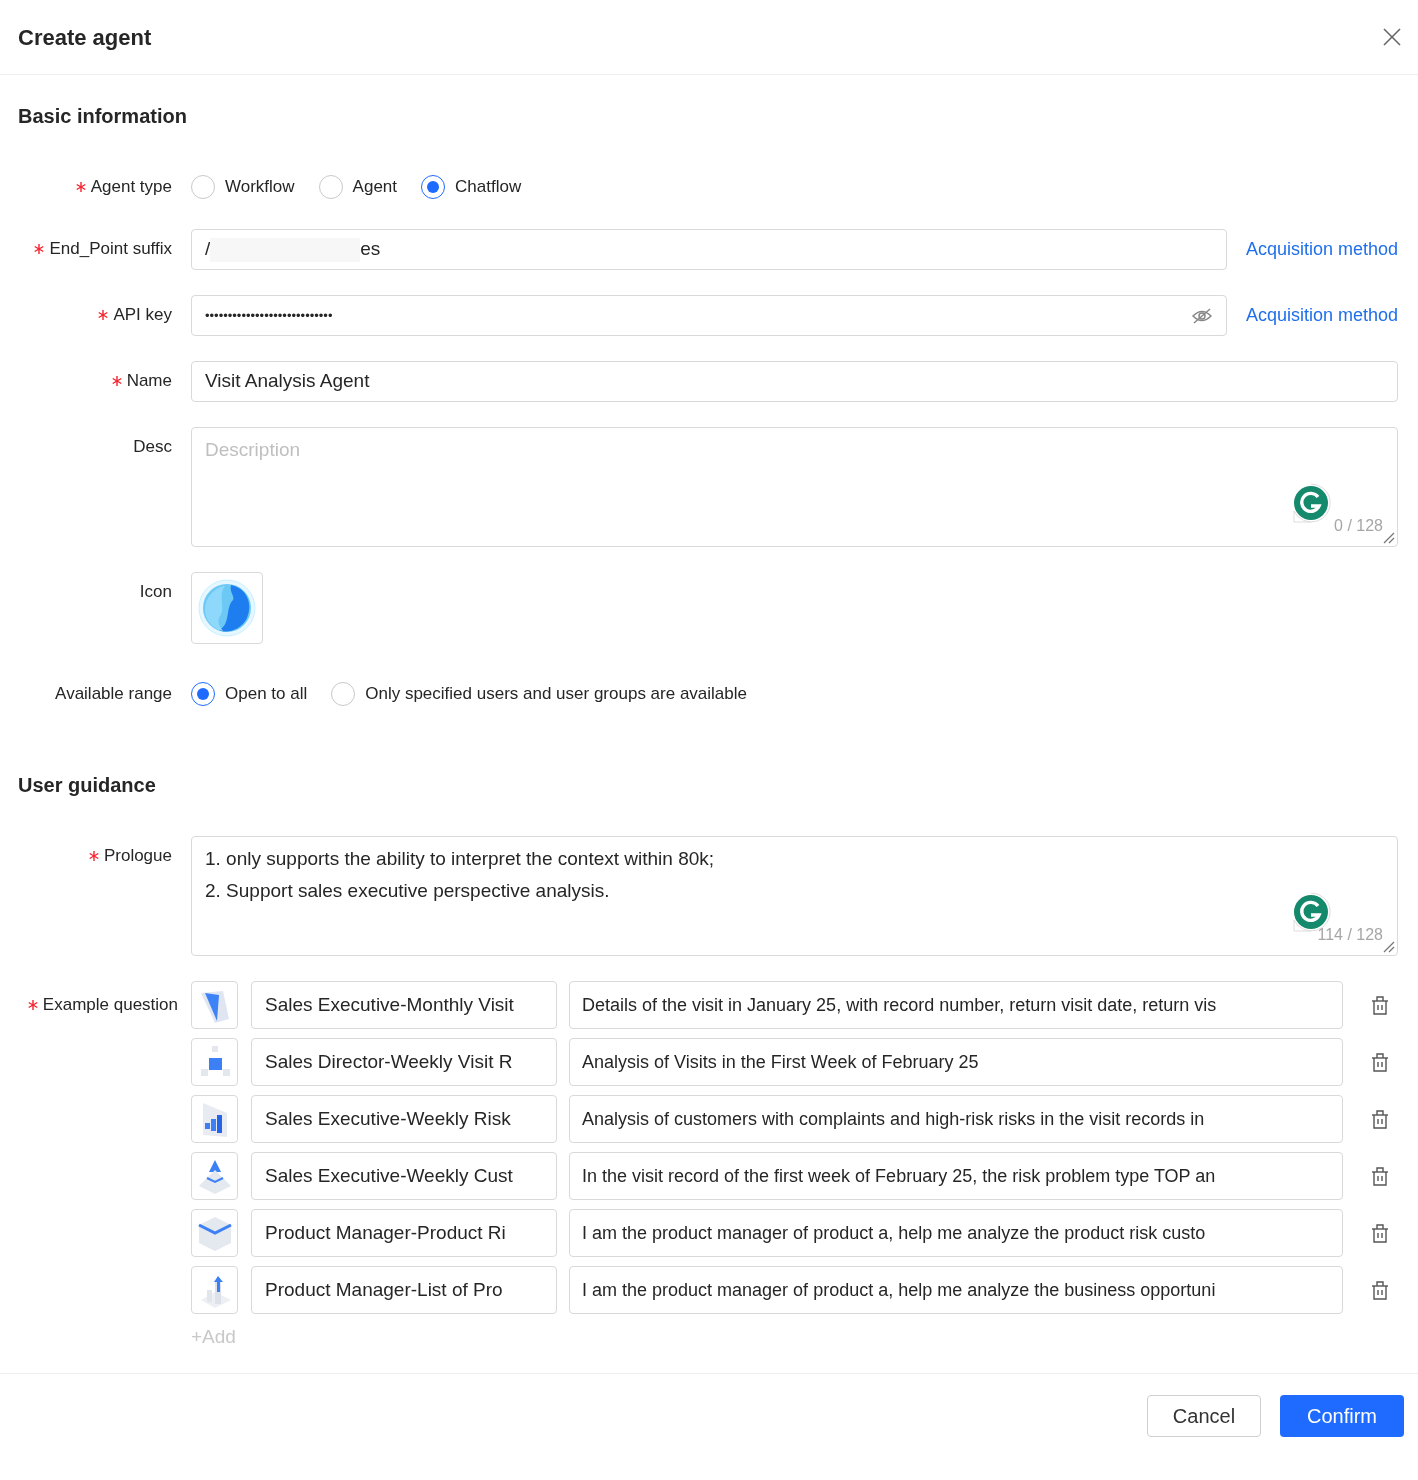 This screenshot has height=1480, width=1418. I want to click on question-name-field: Sales Executive-Weekly Cust, so click(404, 1176).